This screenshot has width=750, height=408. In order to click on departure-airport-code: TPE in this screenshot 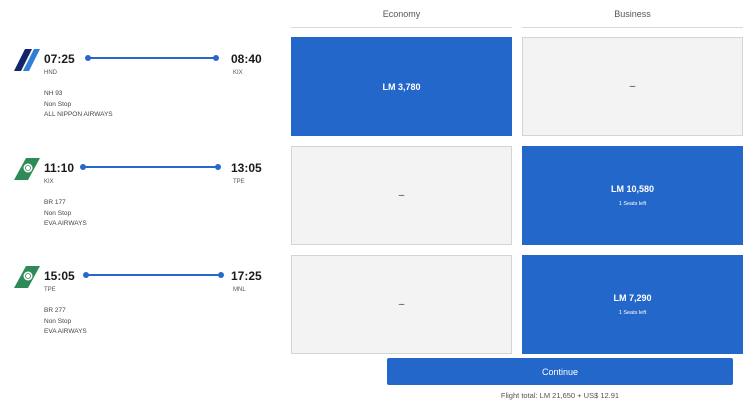, I will do `click(50, 290)`.